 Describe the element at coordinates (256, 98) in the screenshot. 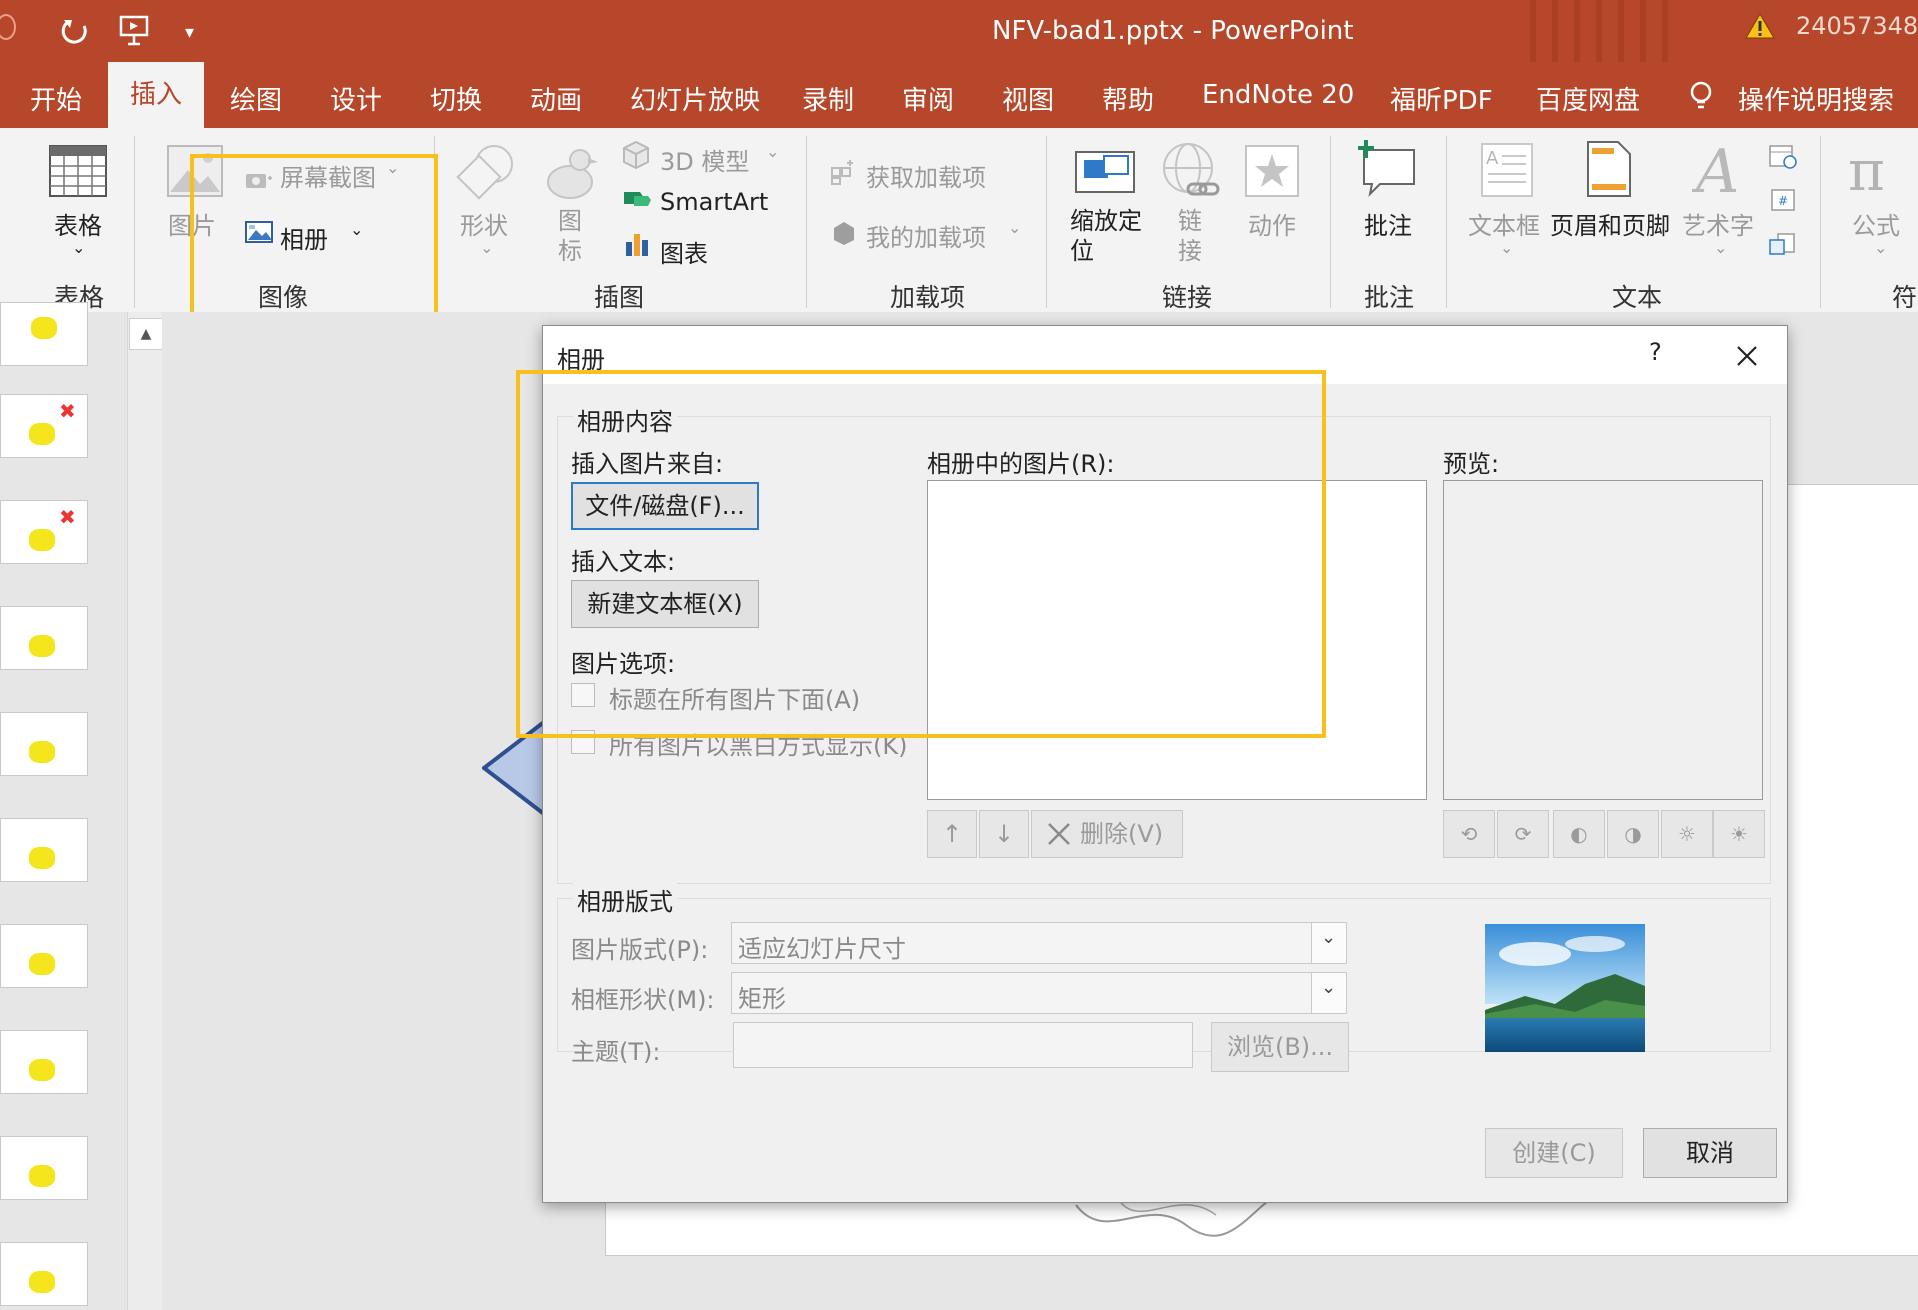

I see `tab-draw: 绘图` at that location.